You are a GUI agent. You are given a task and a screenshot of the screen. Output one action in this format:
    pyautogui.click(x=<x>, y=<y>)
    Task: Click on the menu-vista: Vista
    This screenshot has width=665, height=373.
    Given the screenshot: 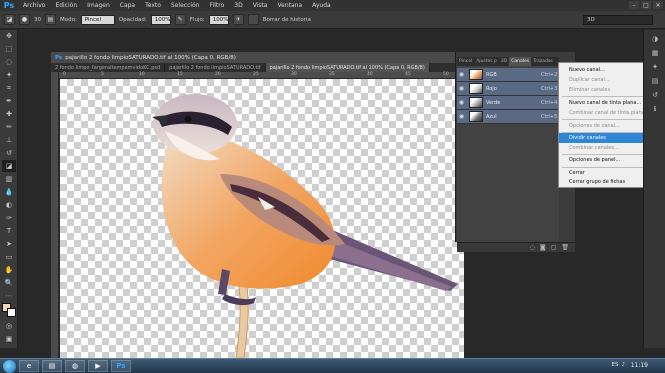 What is the action you would take?
    pyautogui.click(x=260, y=5)
    